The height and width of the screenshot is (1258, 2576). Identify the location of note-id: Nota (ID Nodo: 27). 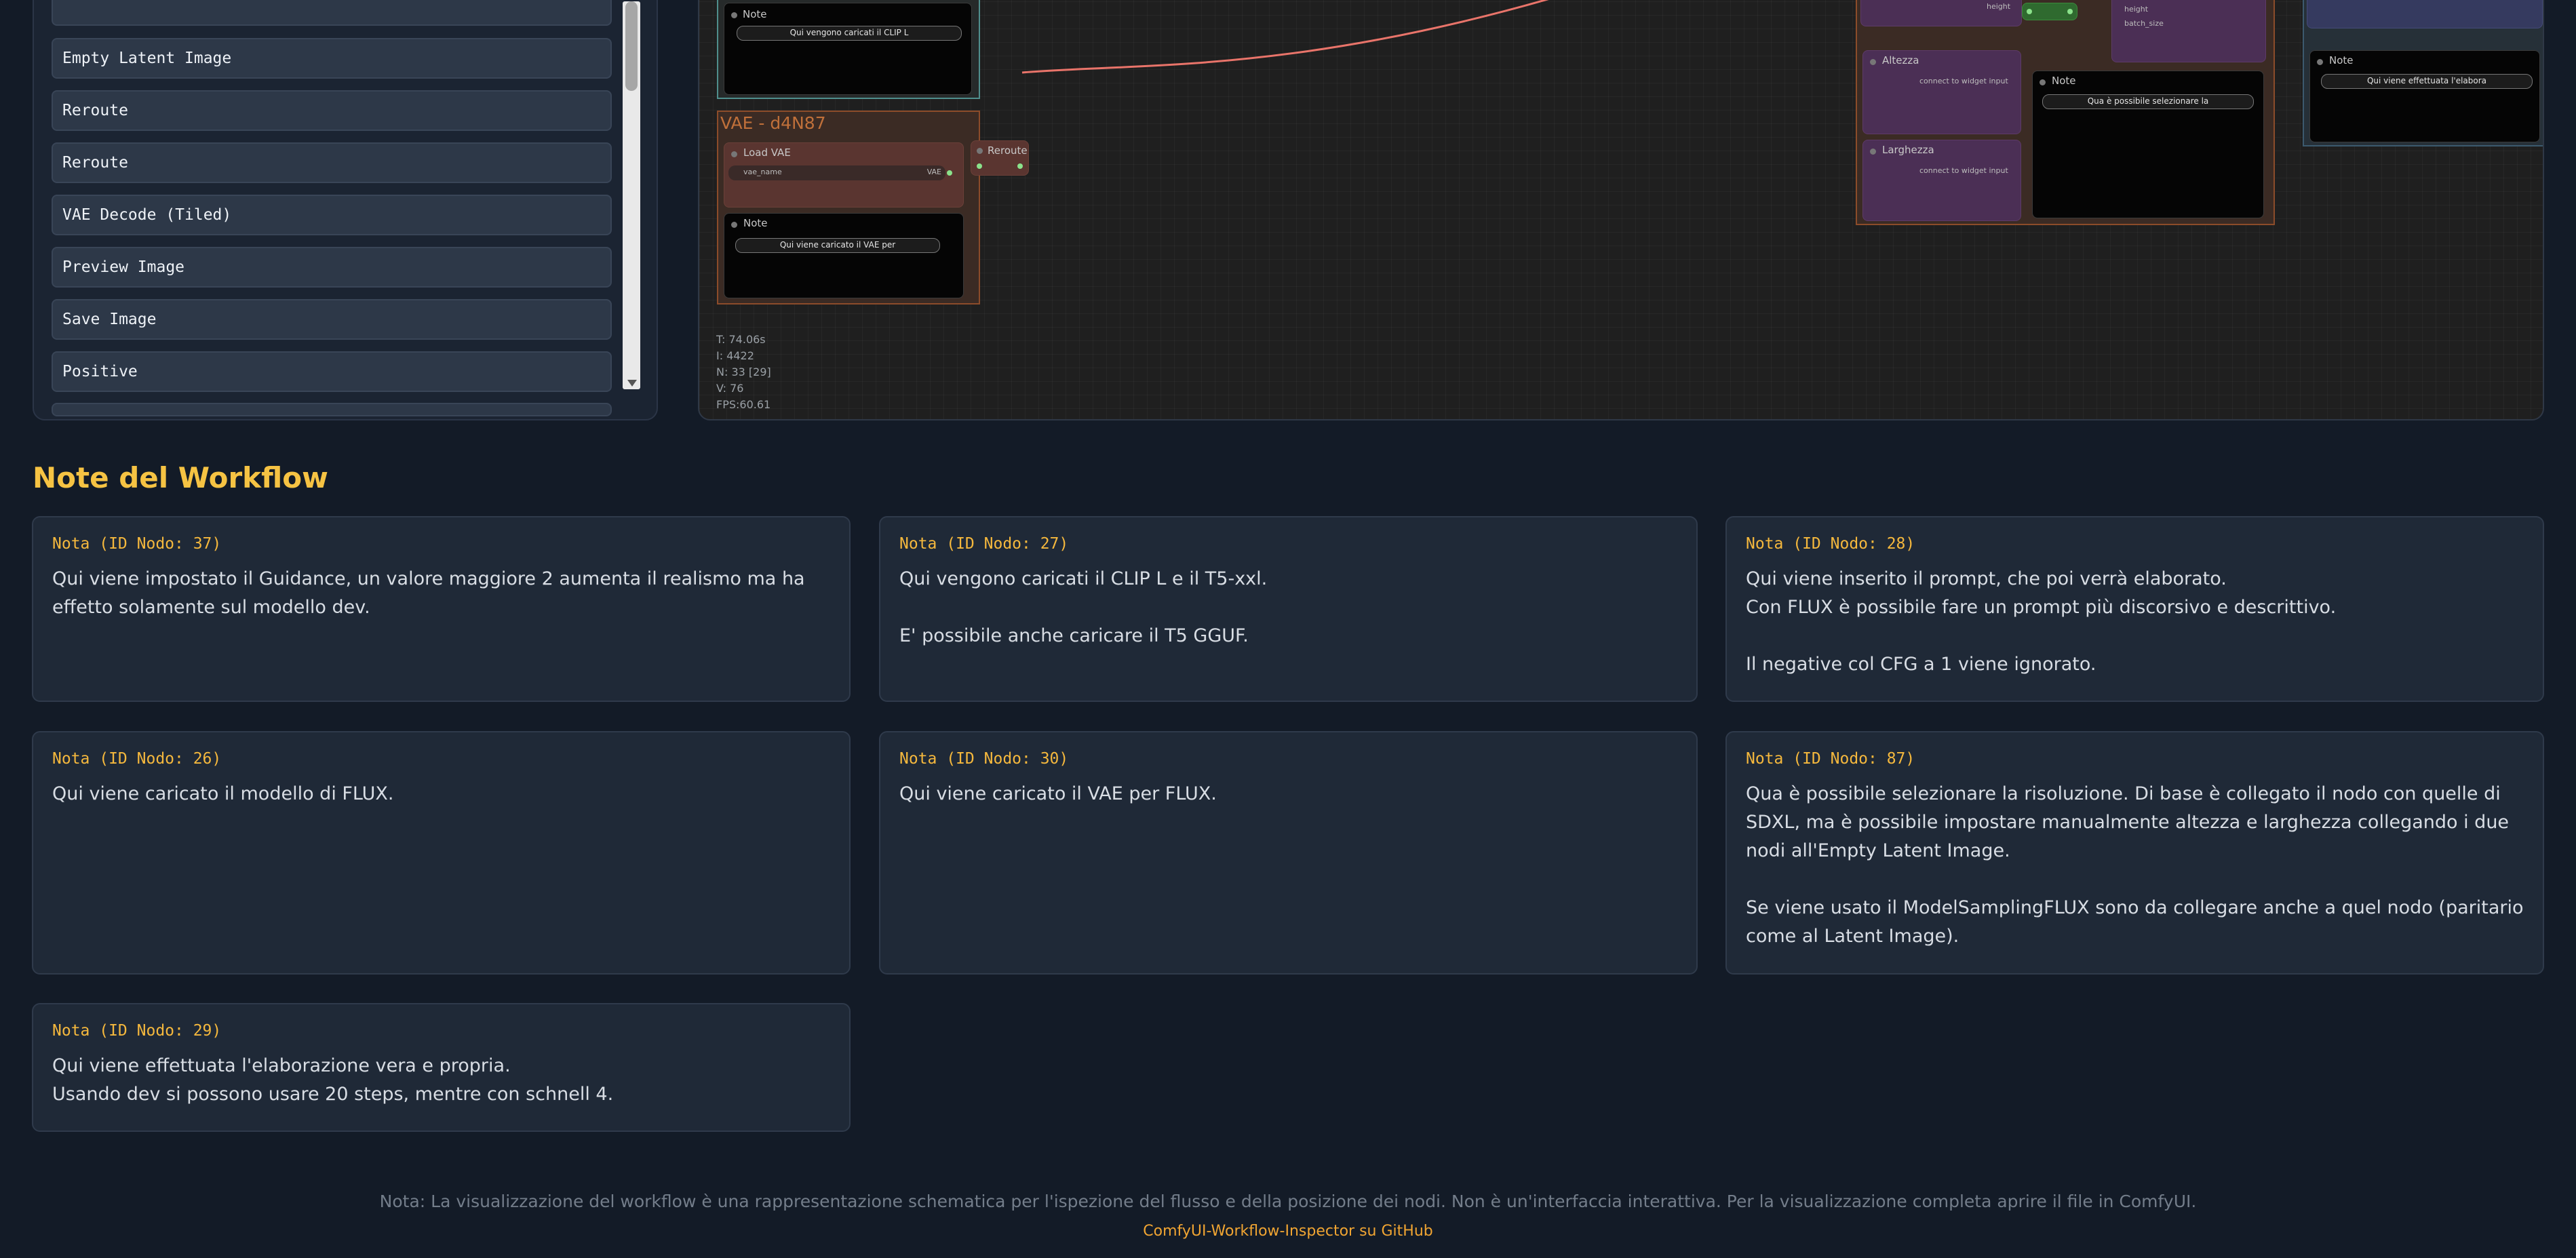
(984, 544).